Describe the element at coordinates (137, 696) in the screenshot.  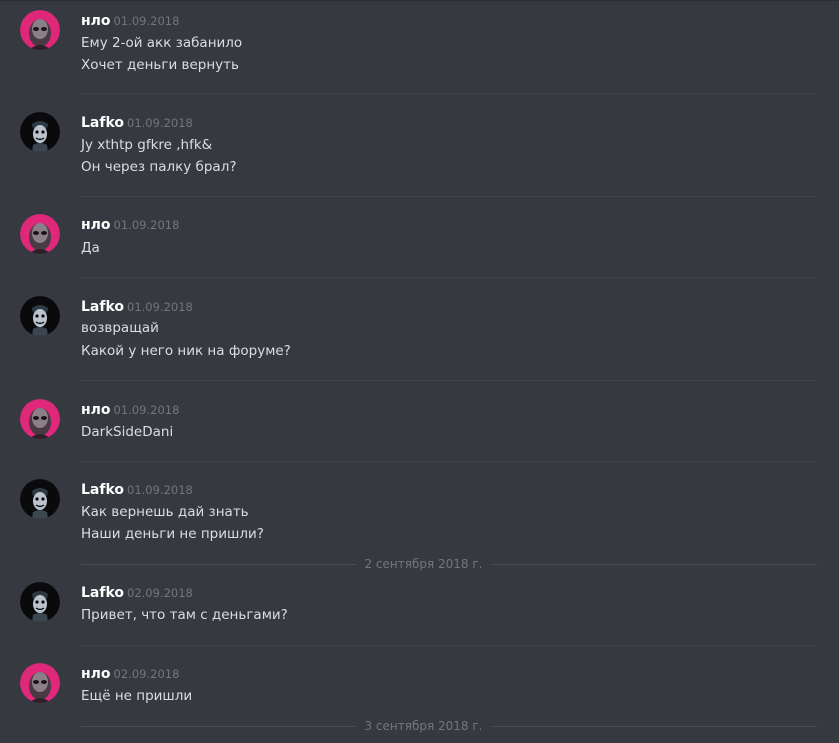
I see `message-text: Ещё не пришли` at that location.